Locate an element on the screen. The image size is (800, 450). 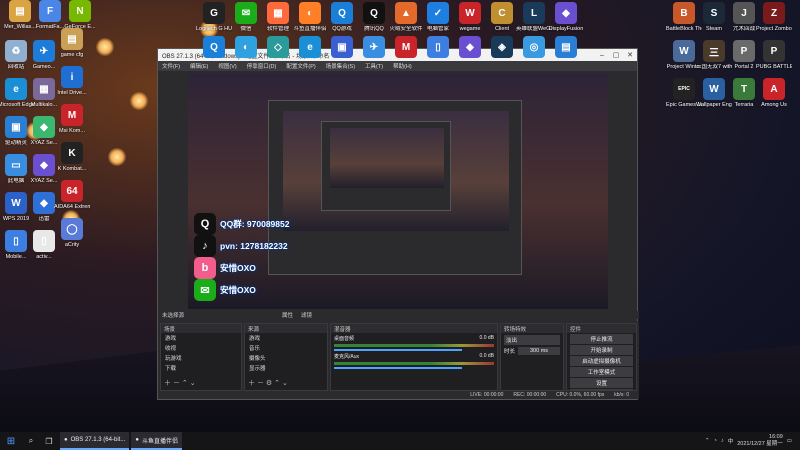
input-language: 中 is located at coordinates (731, 441).